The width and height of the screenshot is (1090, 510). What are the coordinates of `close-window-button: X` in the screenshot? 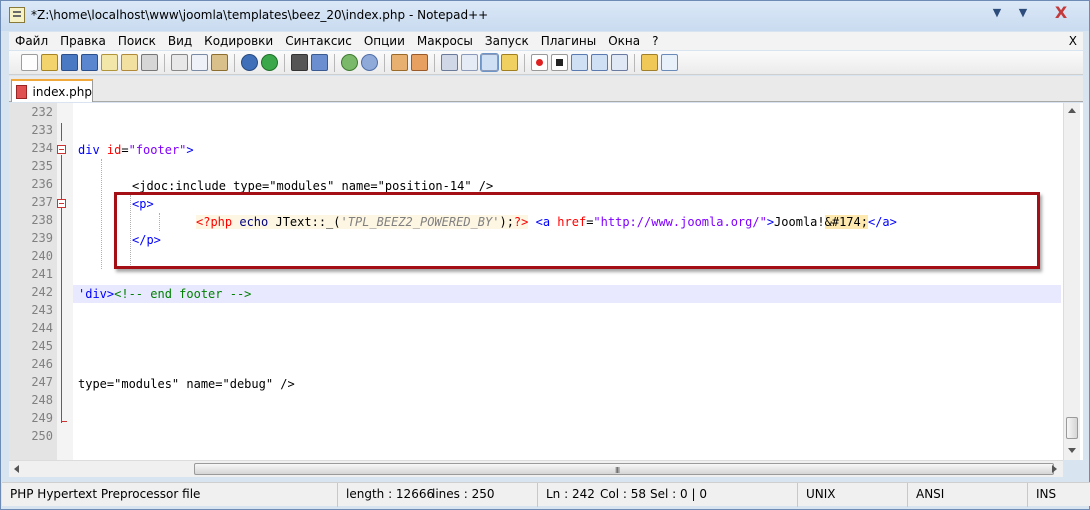 It's located at (1061, 12).